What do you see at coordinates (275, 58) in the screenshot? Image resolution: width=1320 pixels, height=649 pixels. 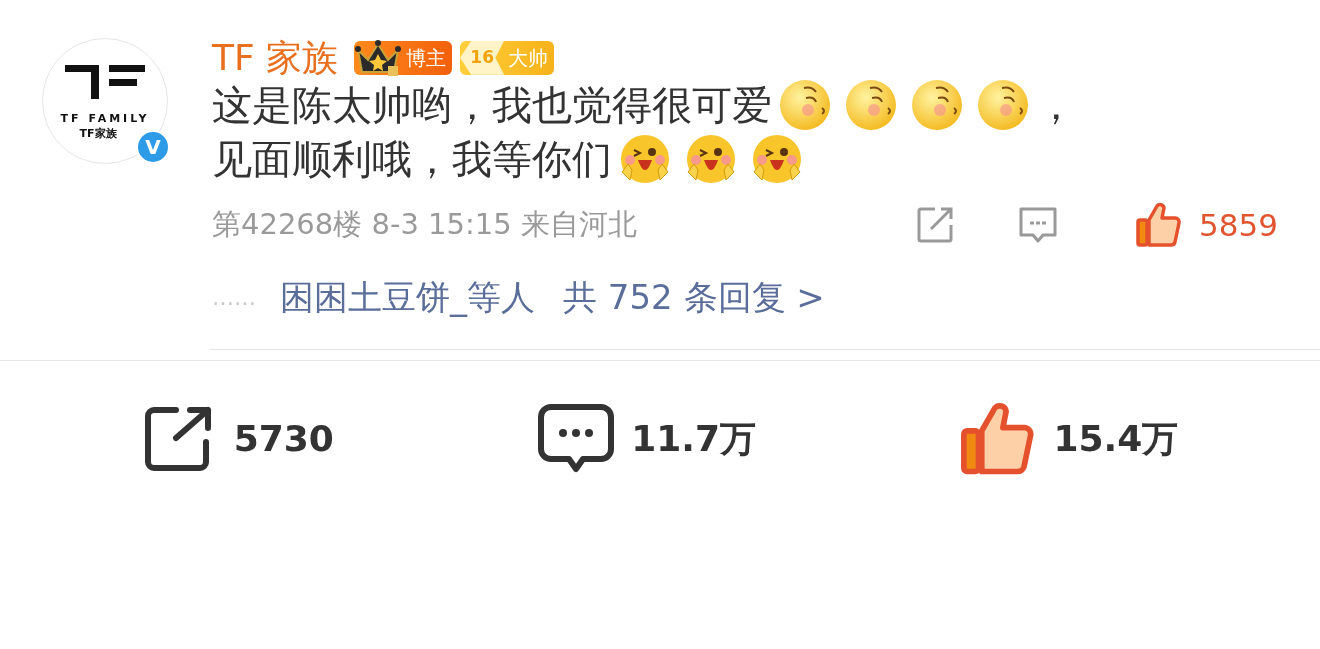 I see `author-name: TF 家族` at bounding box center [275, 58].